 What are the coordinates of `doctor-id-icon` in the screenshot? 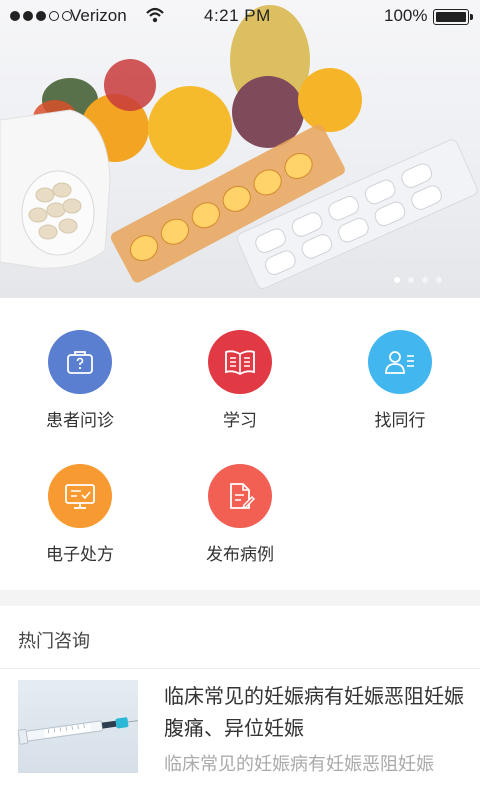 It's located at (400, 362).